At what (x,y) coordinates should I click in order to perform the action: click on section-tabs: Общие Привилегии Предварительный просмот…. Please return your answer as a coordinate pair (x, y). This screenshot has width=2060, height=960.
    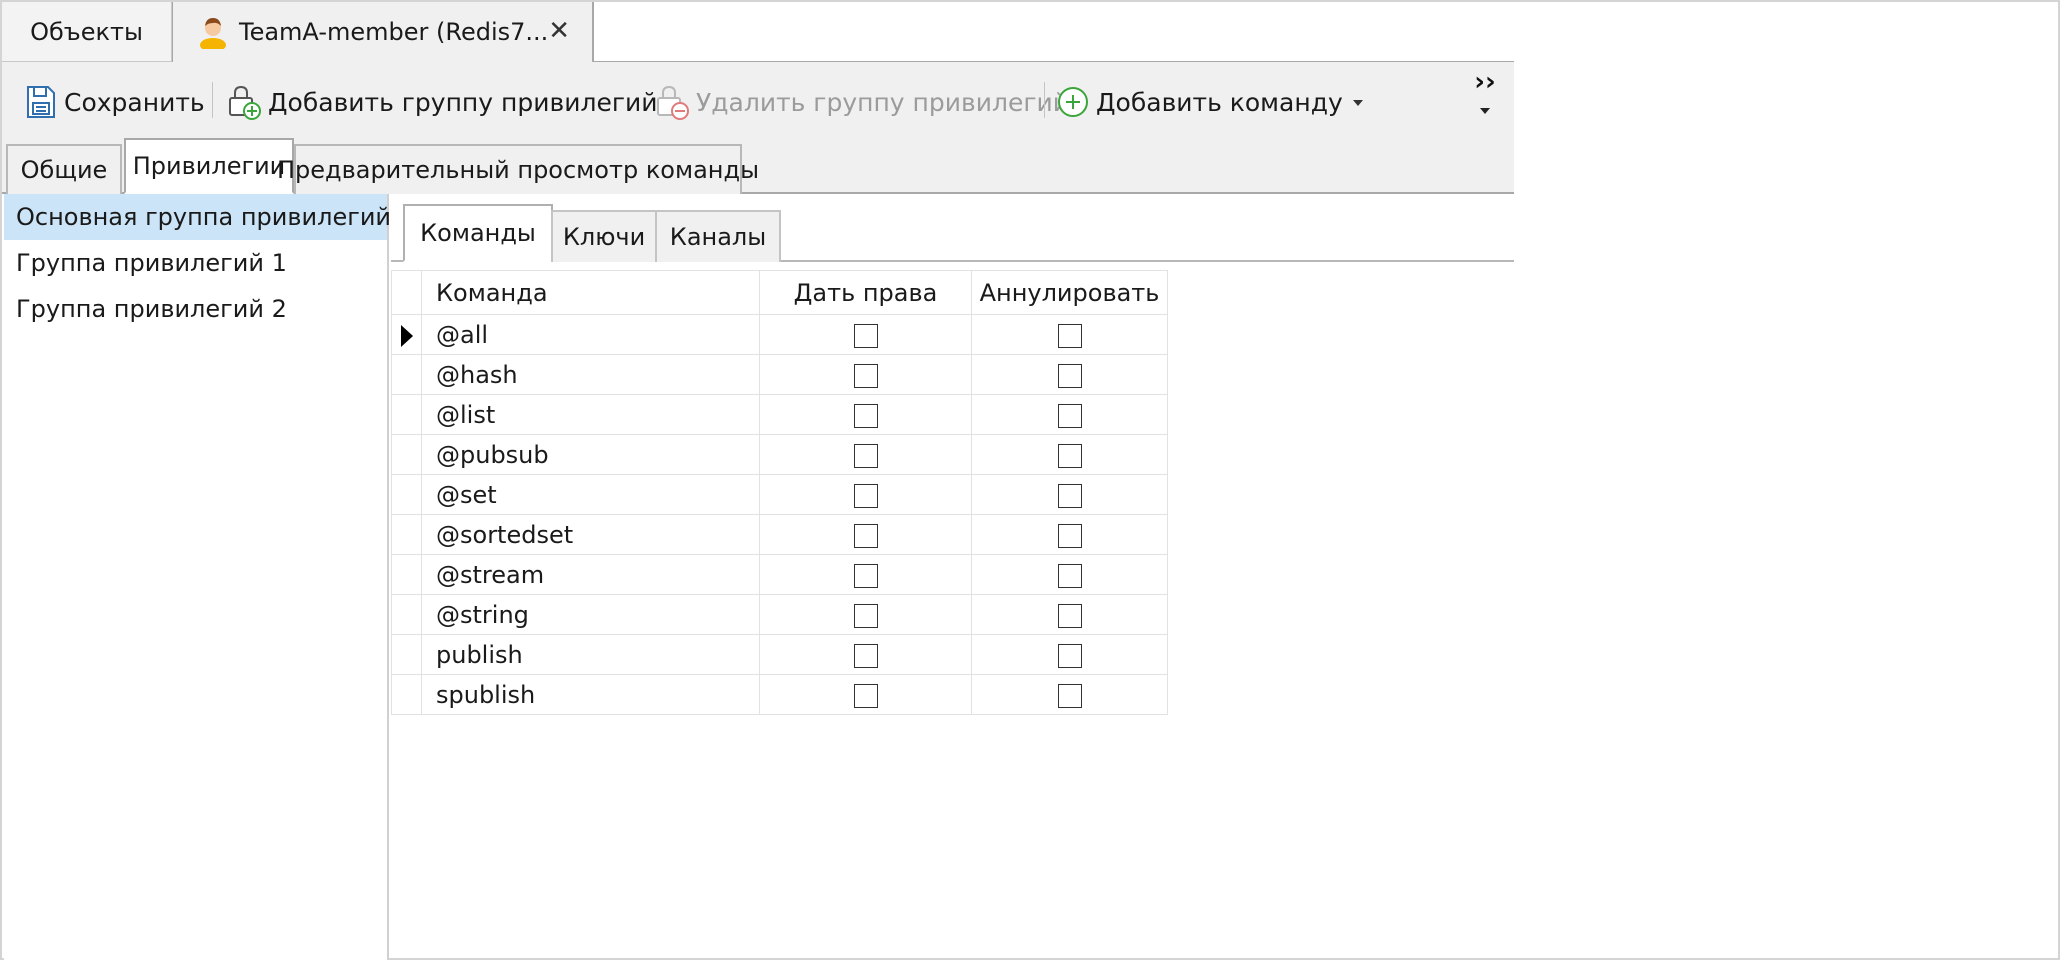
    Looking at the image, I should click on (758, 166).